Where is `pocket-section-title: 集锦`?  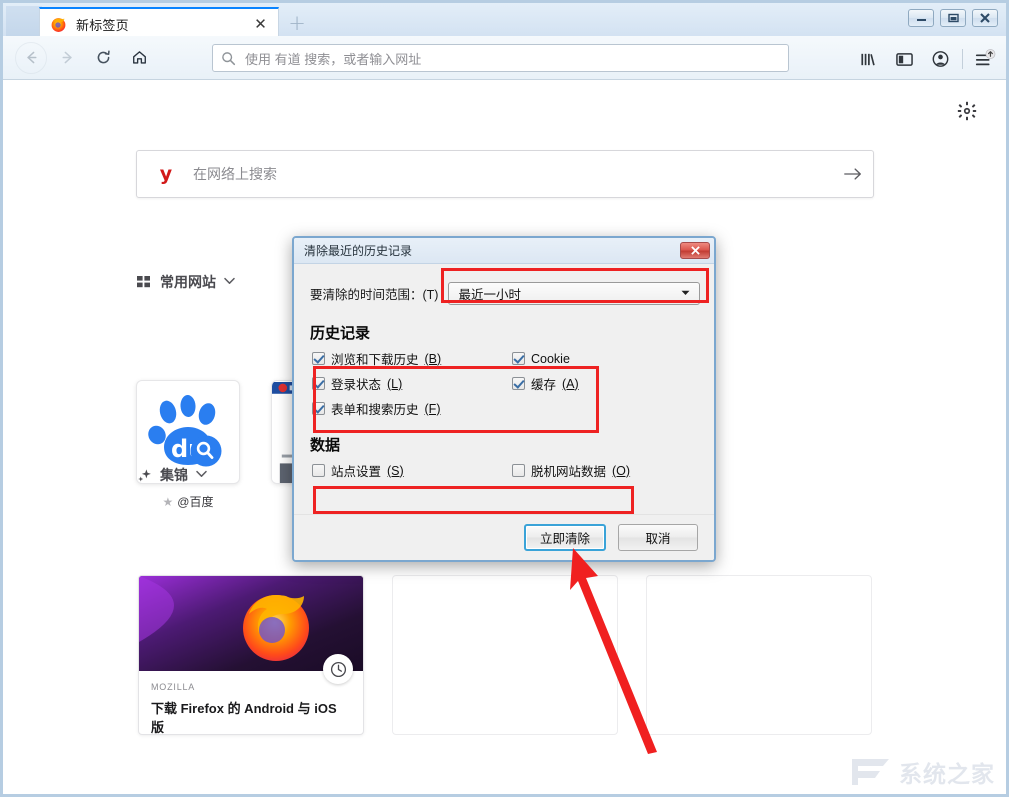
pocket-section-title: 集锦 is located at coordinates (174, 475).